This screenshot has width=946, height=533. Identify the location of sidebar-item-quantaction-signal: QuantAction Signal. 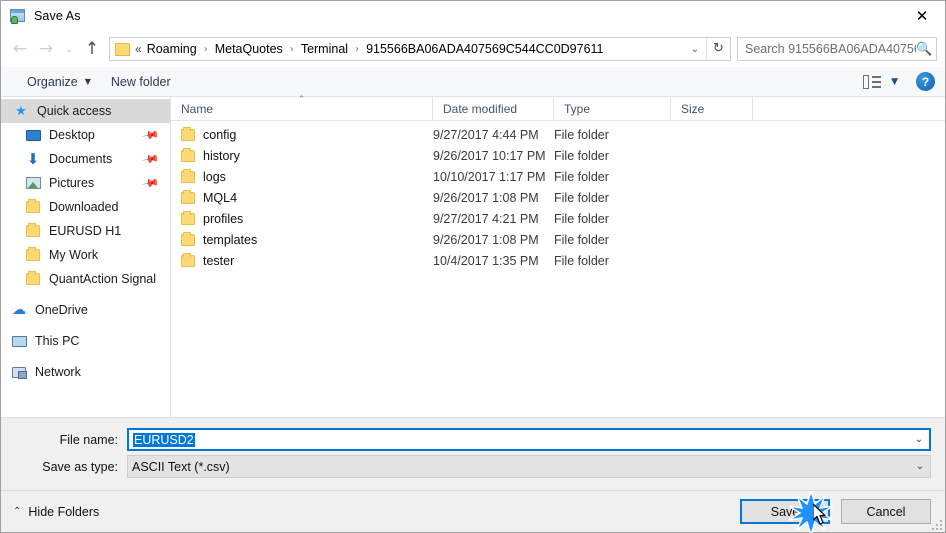
(85, 279).